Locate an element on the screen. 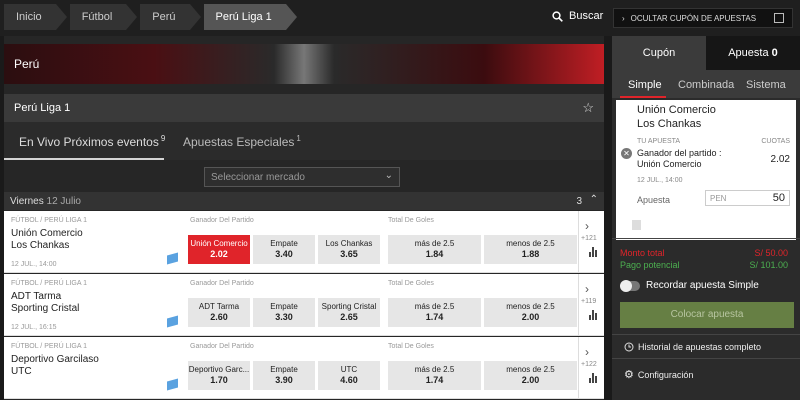 The width and height of the screenshot is (800, 400). potential-label: Pago potencial is located at coordinates (650, 265).